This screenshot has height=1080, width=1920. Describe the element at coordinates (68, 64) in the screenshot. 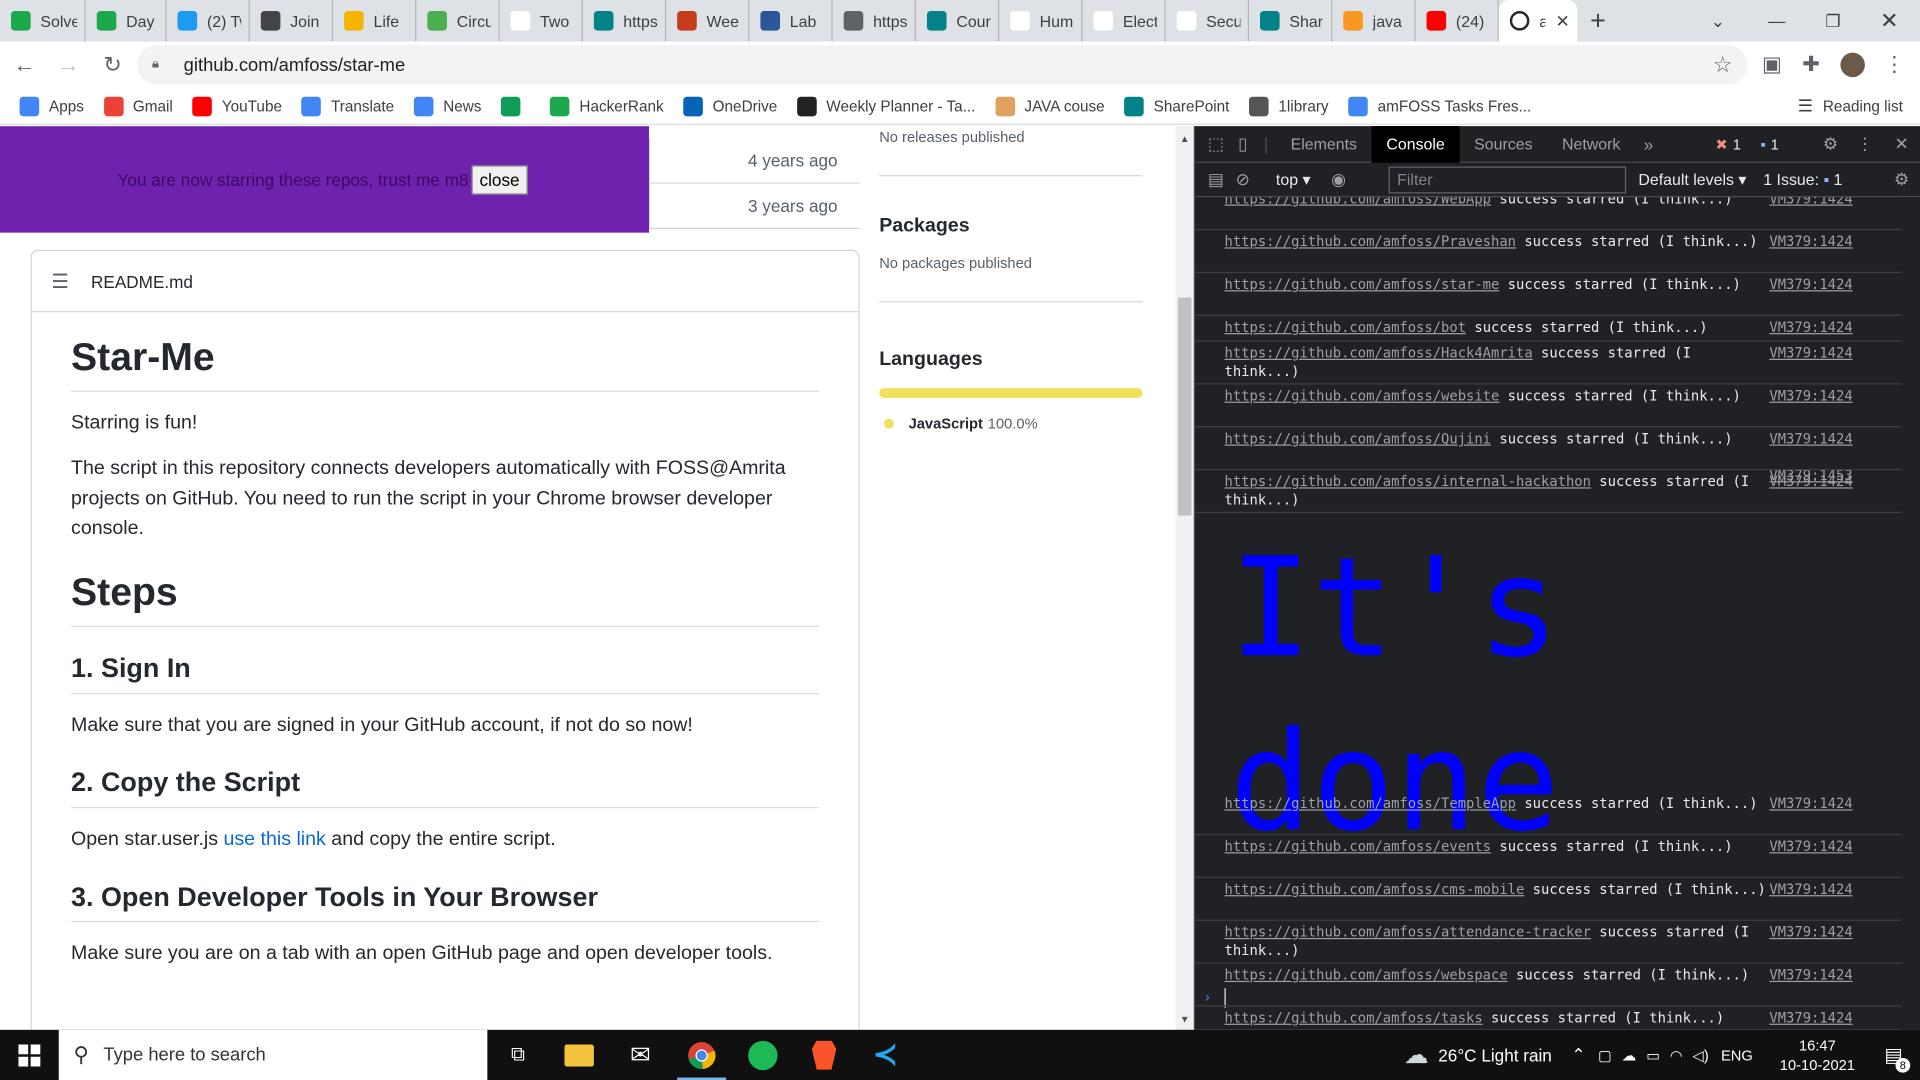

I see `forward-icon: →` at that location.